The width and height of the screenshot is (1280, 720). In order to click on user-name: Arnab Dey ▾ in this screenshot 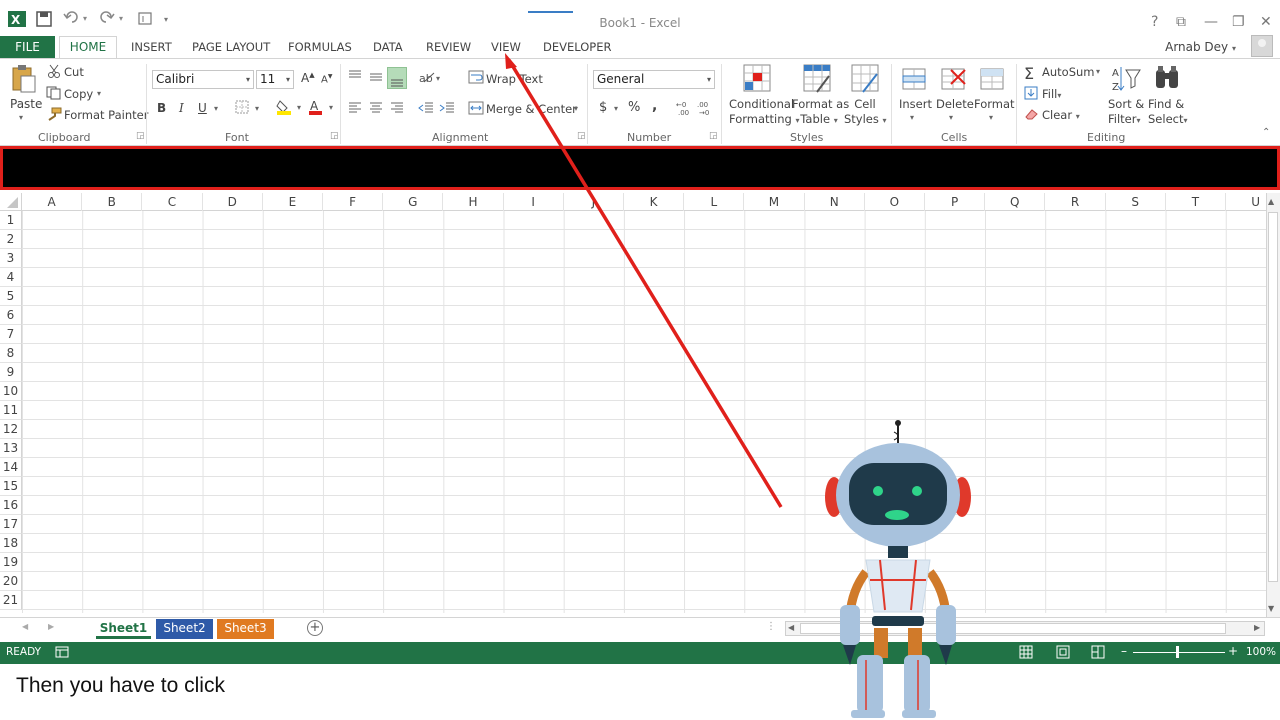, I will do `click(1200, 47)`.